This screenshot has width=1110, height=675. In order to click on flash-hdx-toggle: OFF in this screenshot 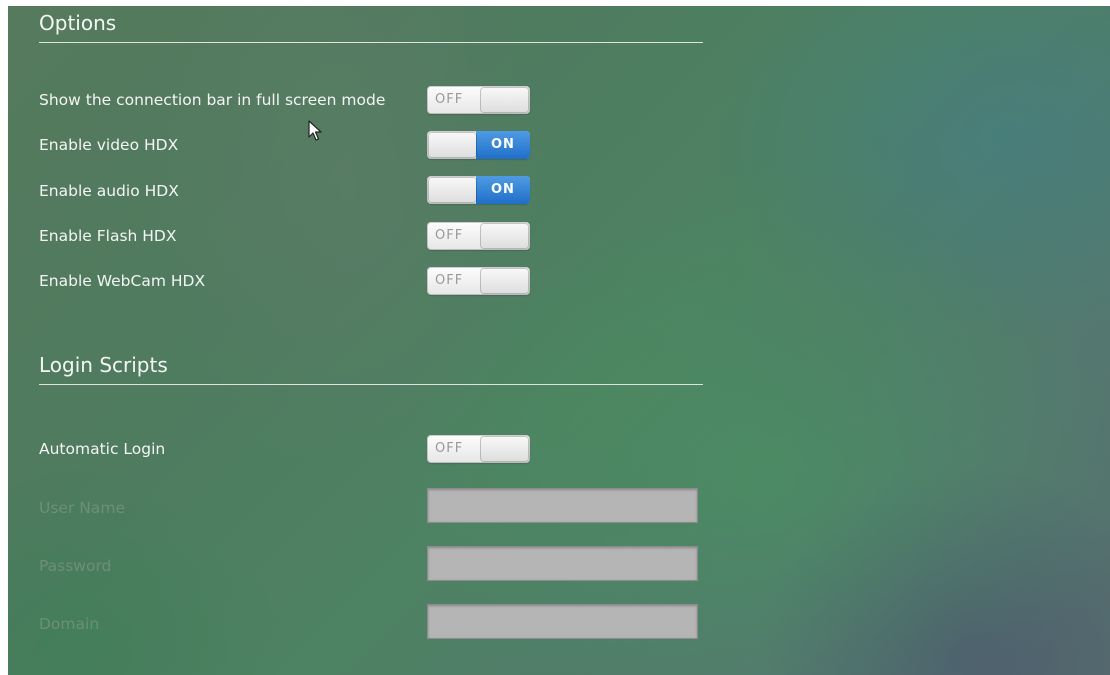, I will do `click(478, 236)`.